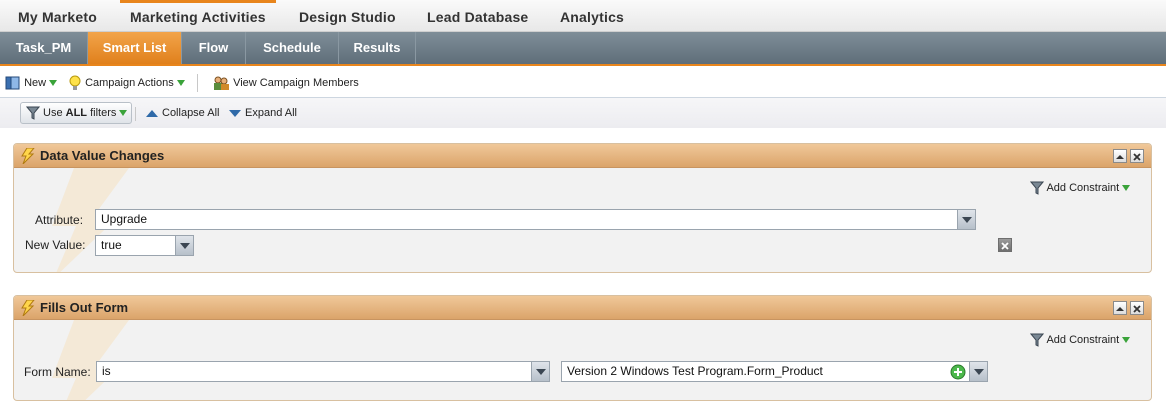 Image resolution: width=1166 pixels, height=417 pixels. I want to click on use-all-prefix: Use, so click(53, 113).